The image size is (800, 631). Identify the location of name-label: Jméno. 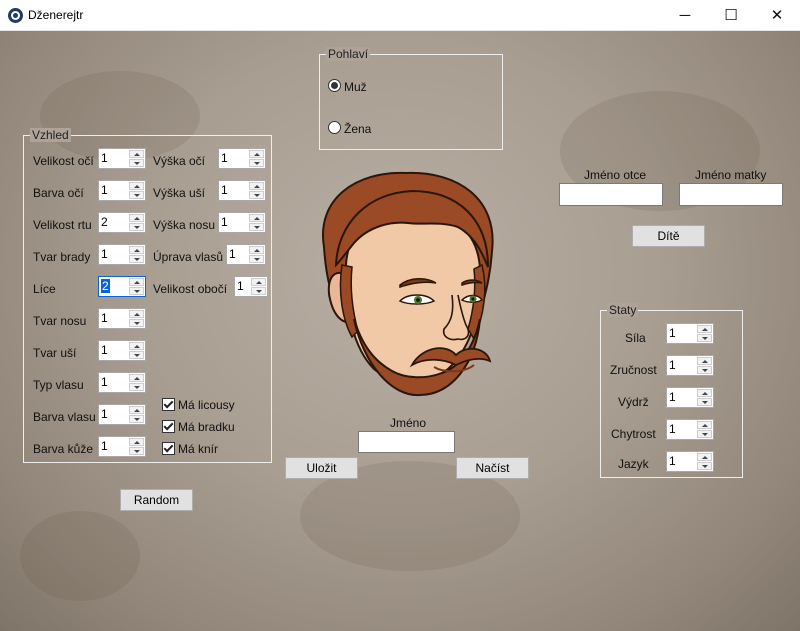
(408, 423).